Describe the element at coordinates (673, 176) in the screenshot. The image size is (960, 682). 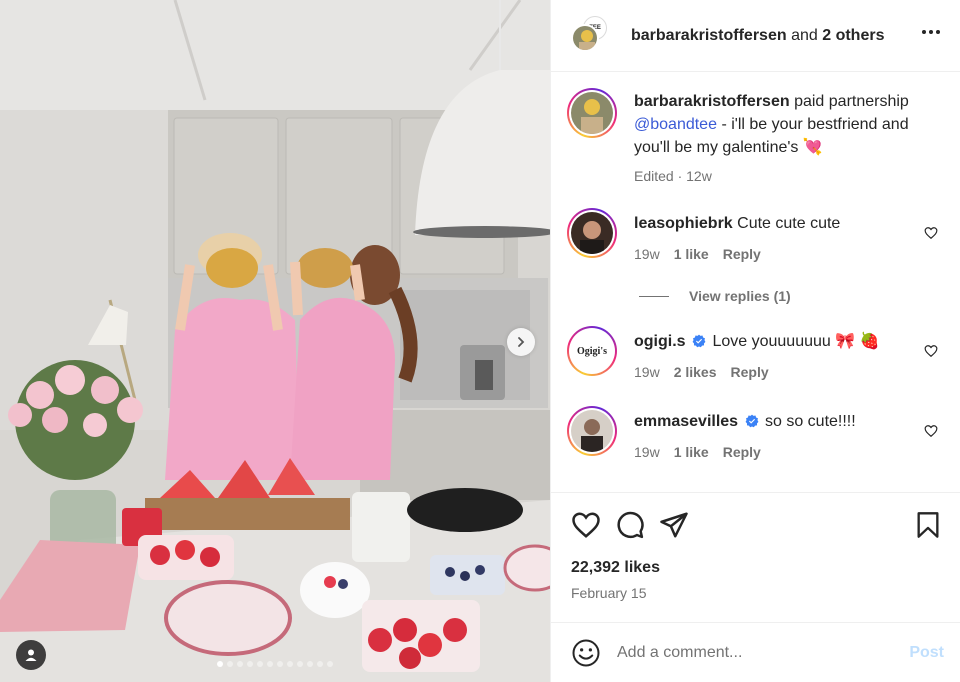
I see `caption-edited: Edited · 12w` at that location.